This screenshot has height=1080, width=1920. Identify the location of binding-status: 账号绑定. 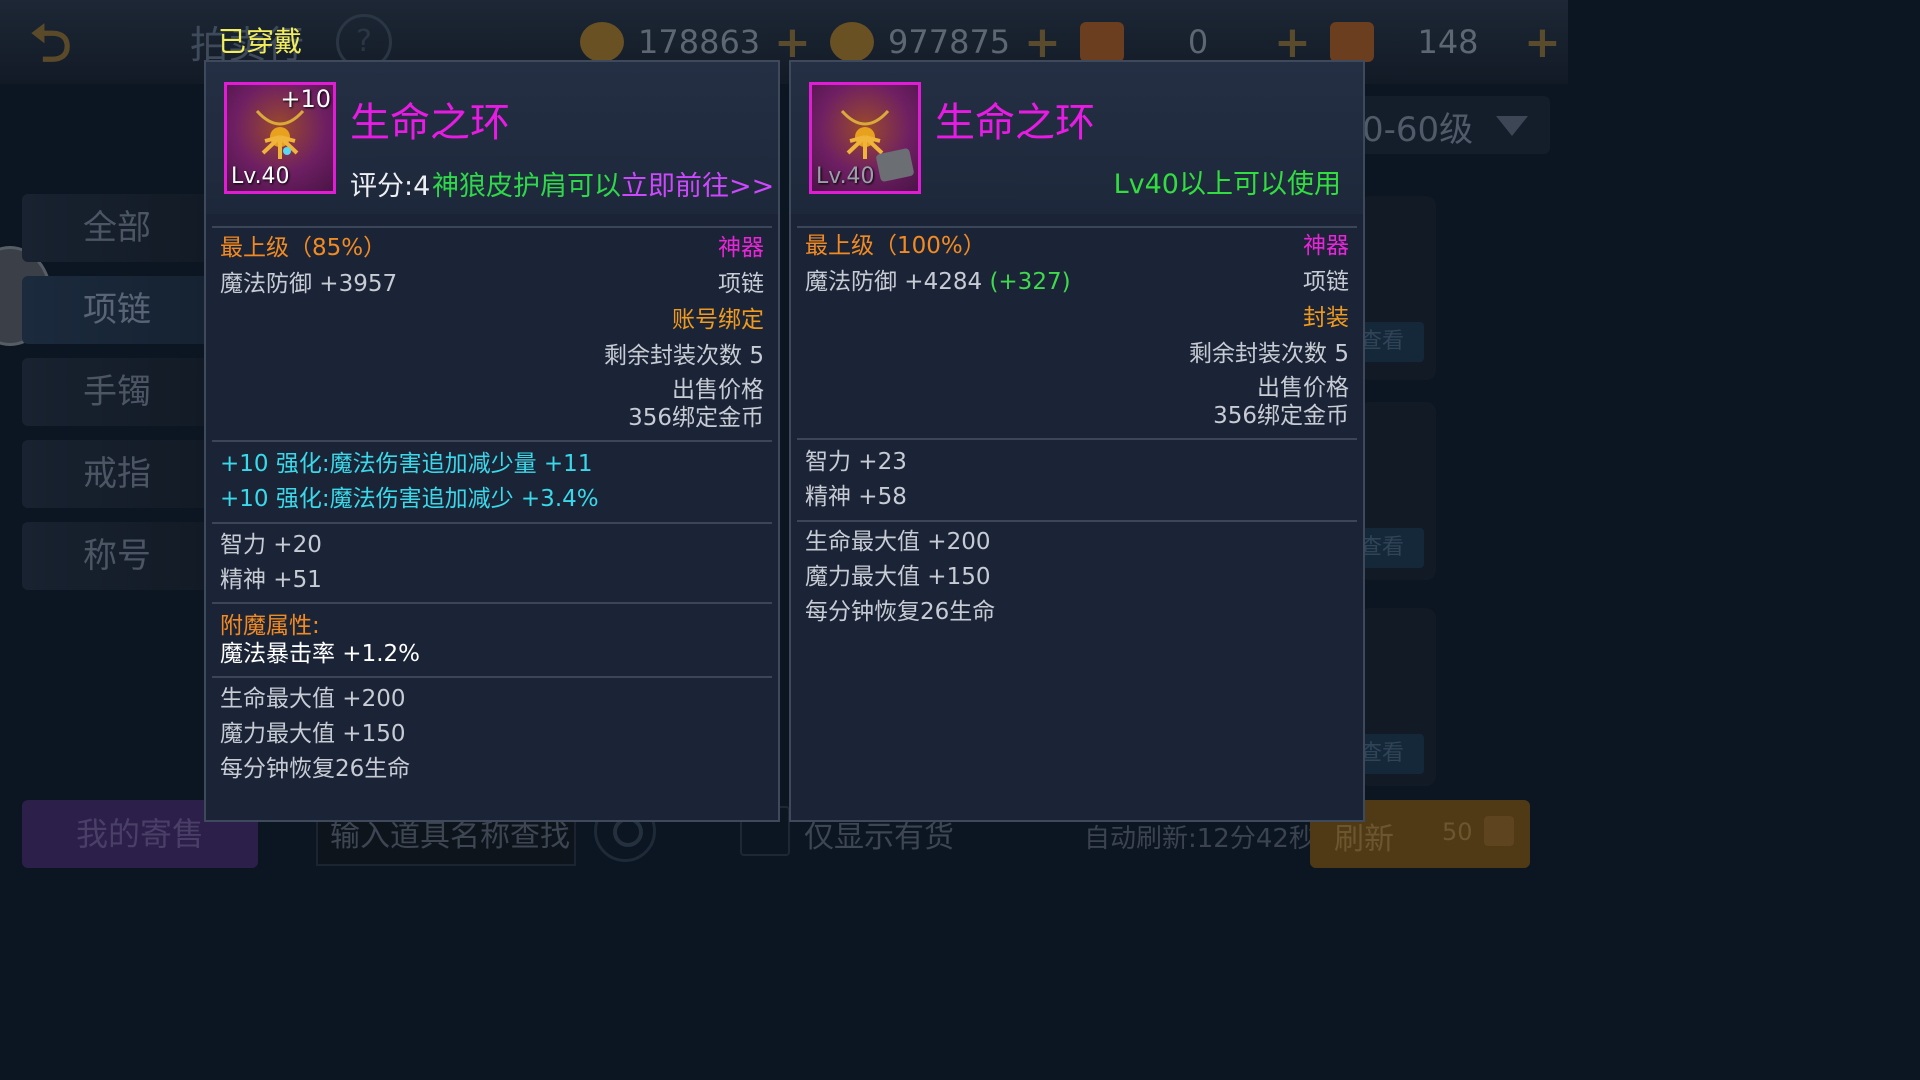
(718, 320).